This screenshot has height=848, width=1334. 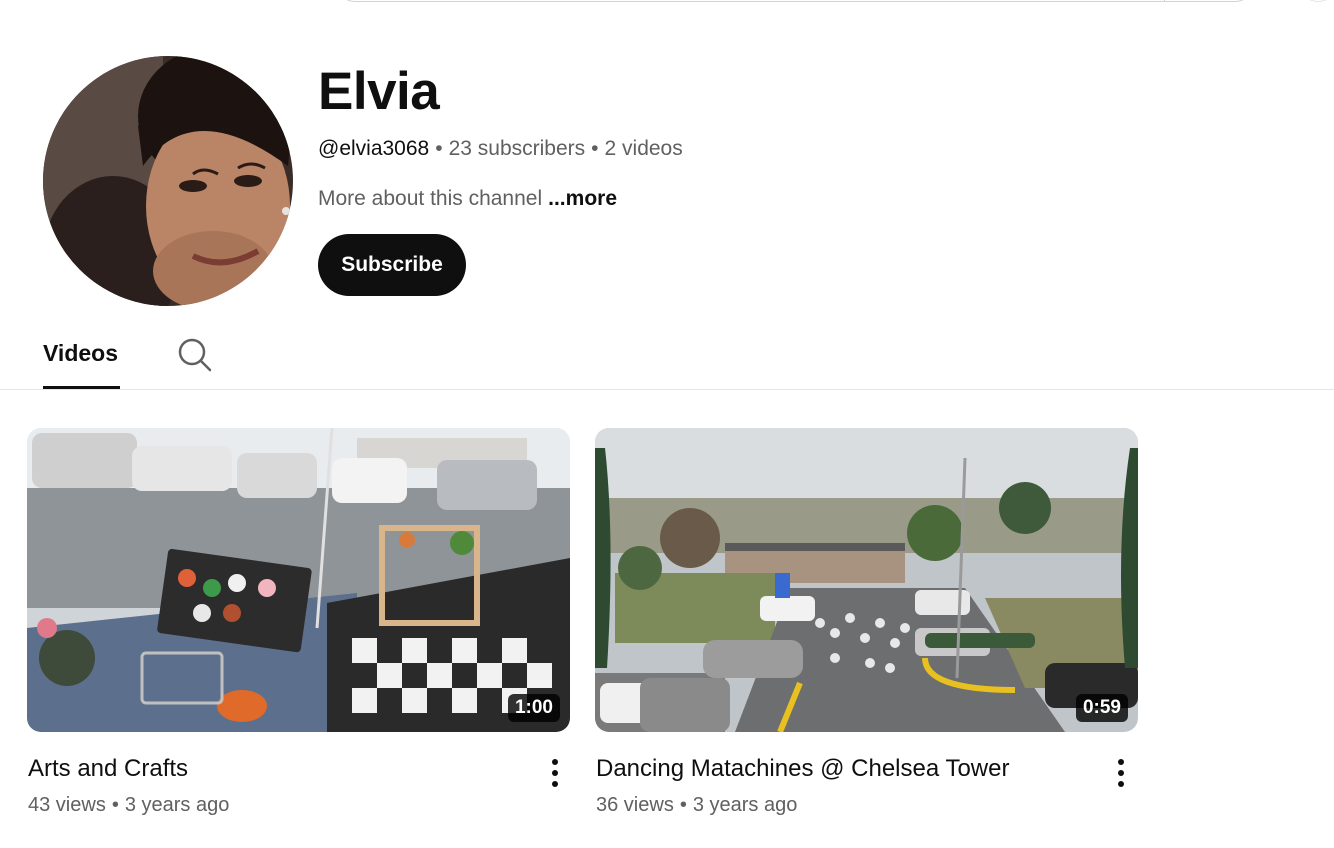 I want to click on more-link: ...more, so click(x=582, y=198).